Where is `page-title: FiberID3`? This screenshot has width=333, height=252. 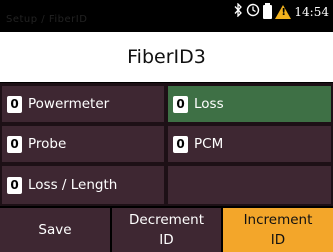
page-title: FiberID3 is located at coordinates (166, 57).